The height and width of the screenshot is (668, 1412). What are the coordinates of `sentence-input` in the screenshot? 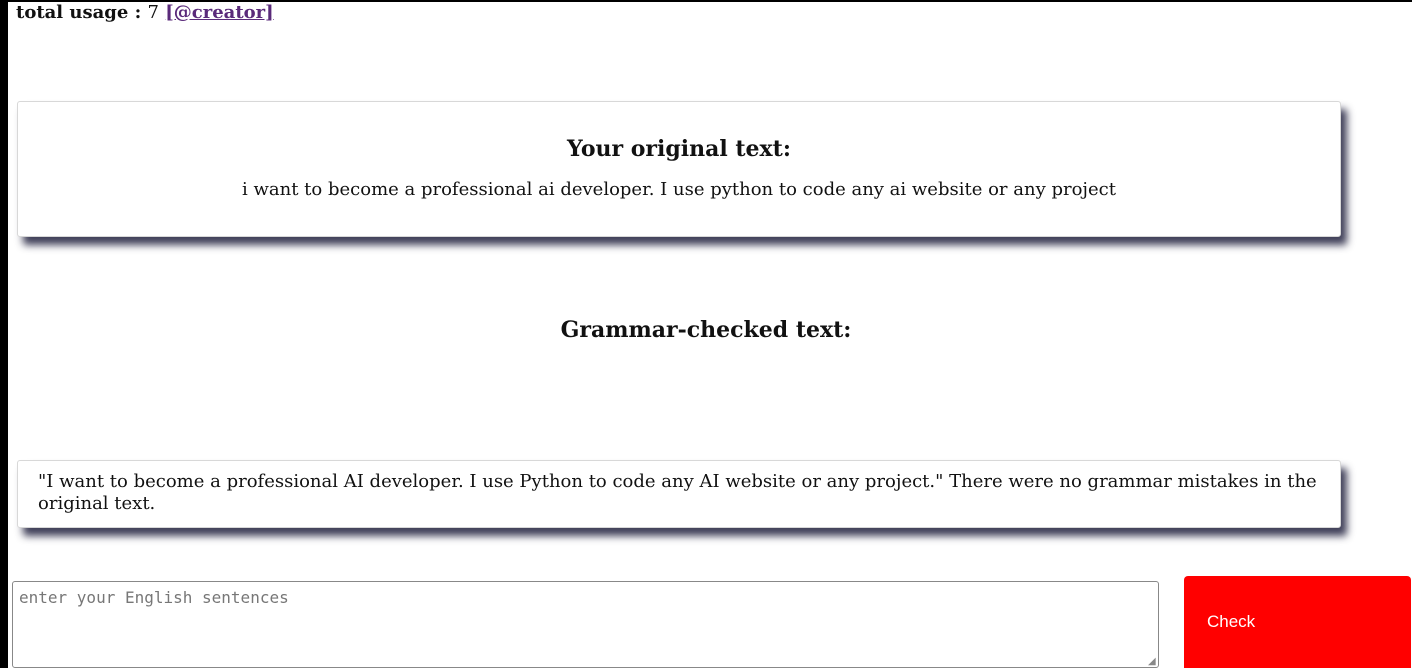 It's located at (585, 624).